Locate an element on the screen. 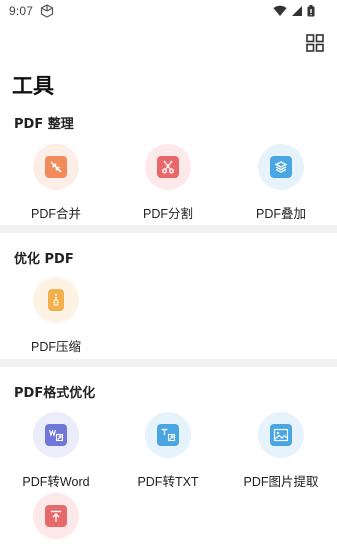 This screenshot has width=337, height=547. grid-view-icon is located at coordinates (315, 43).